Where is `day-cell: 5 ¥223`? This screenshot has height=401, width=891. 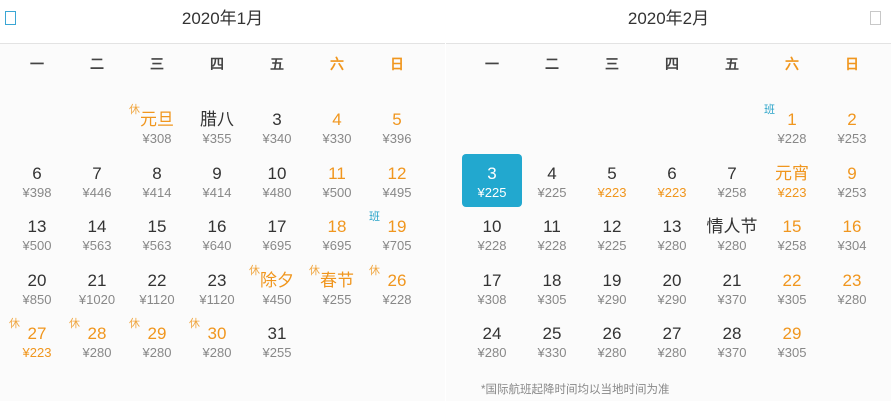
day-cell: 5 ¥223 is located at coordinates (612, 181).